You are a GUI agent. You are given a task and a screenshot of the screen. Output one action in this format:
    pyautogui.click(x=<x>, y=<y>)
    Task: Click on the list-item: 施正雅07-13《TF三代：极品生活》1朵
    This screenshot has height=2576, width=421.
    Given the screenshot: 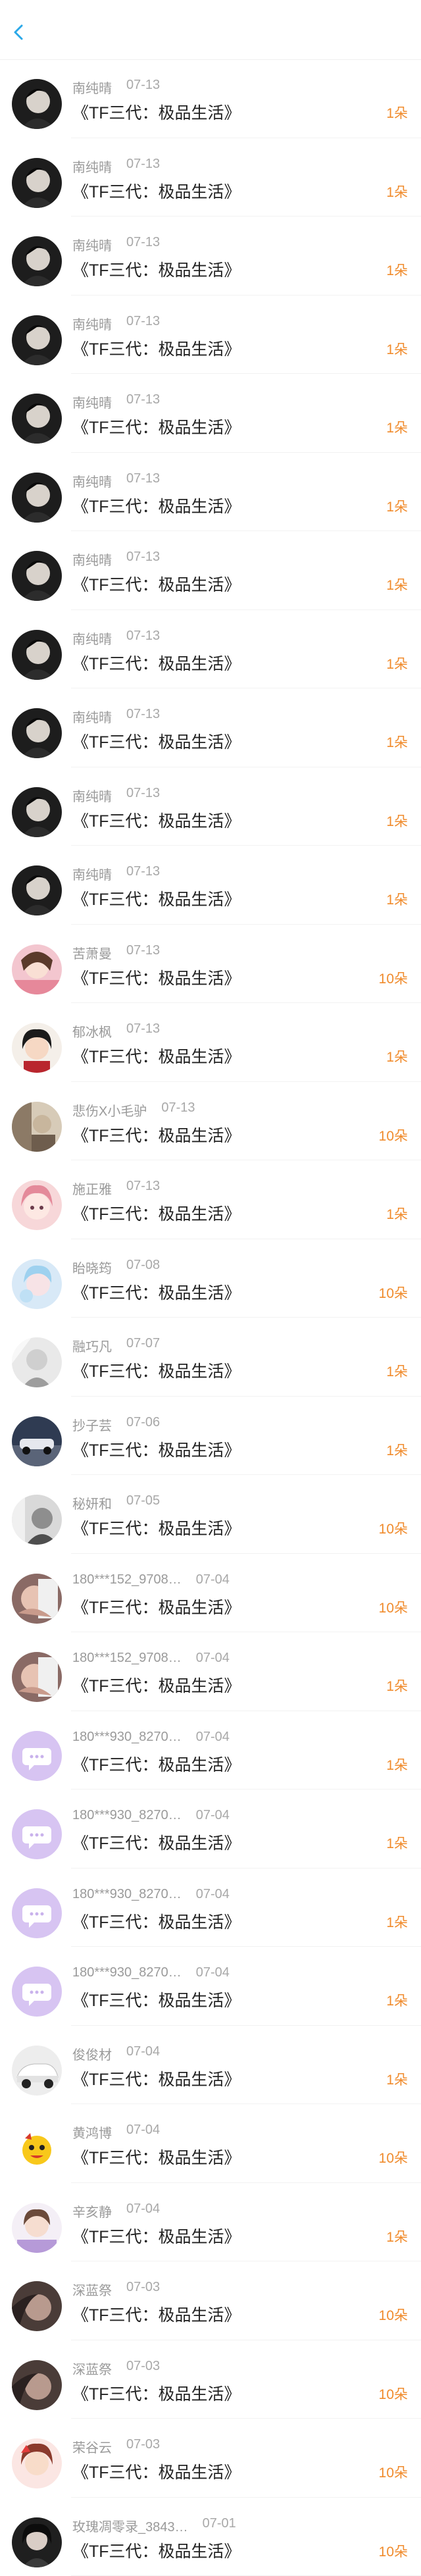 What is the action you would take?
    pyautogui.click(x=210, y=1199)
    